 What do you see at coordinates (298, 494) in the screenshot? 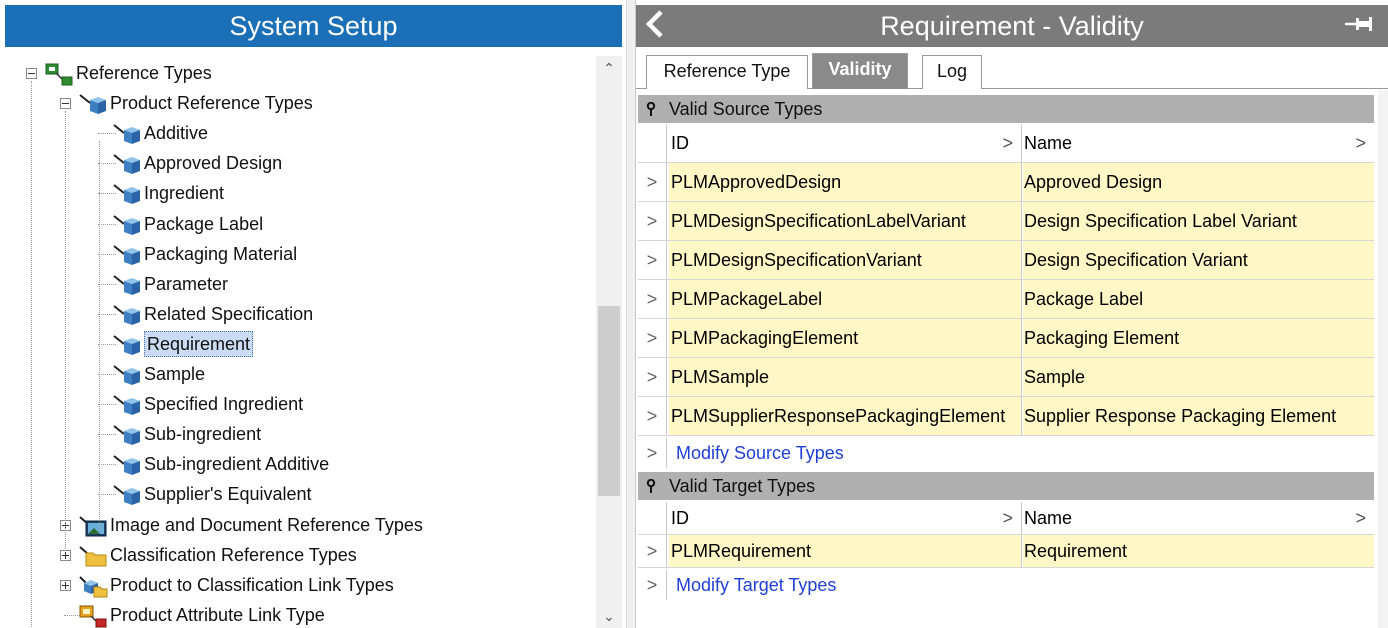
I see `tree-node: Supplier's Equivalent` at bounding box center [298, 494].